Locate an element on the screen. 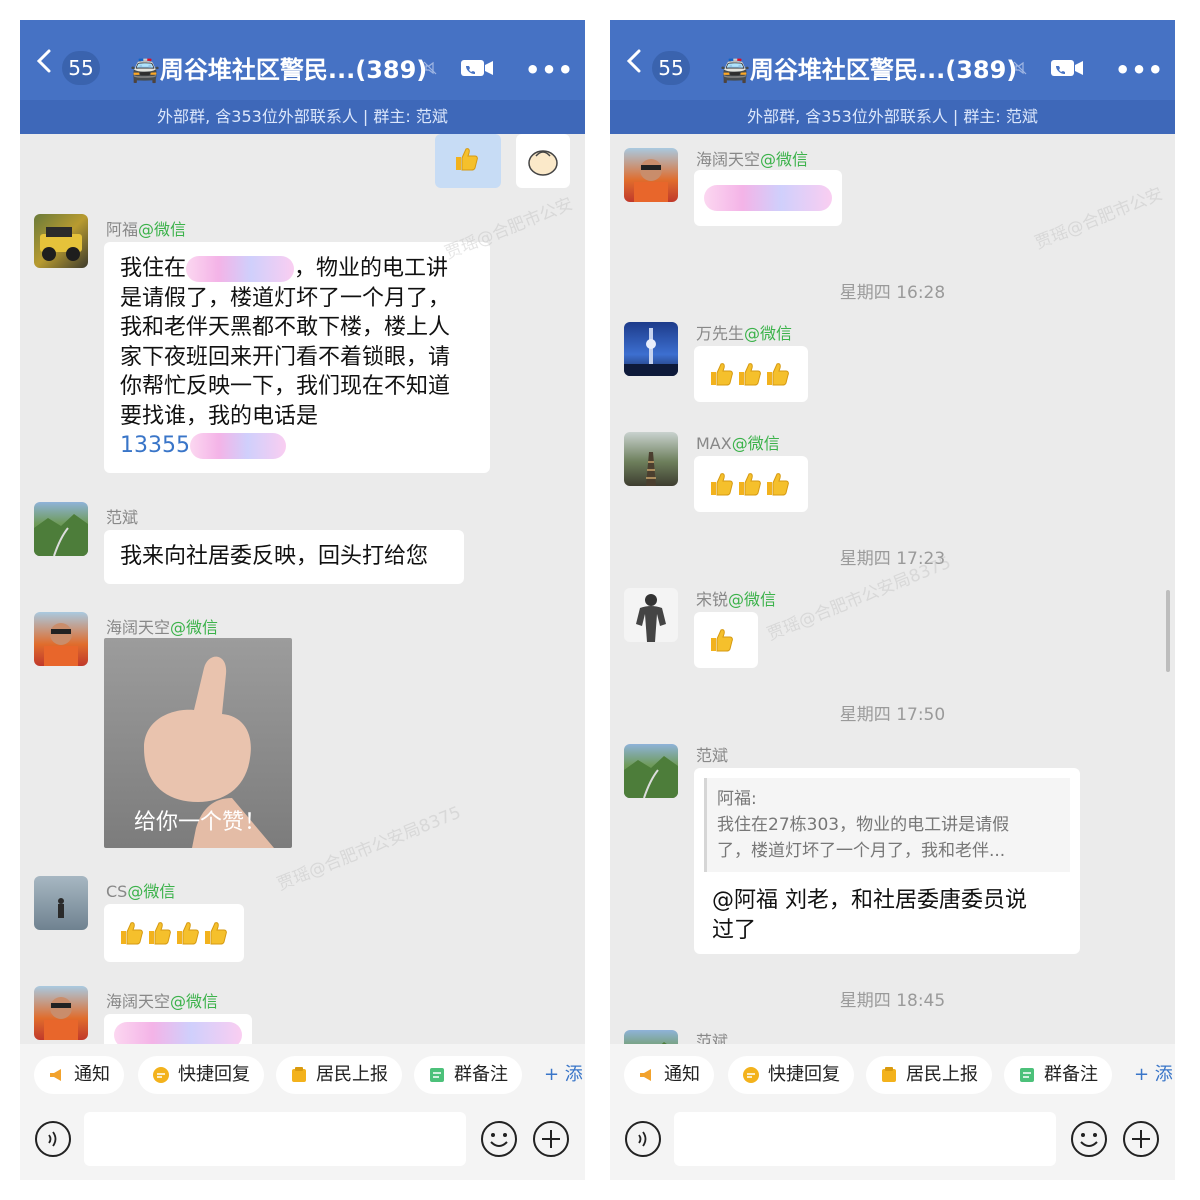 This screenshot has width=1200, height=1200. sender-name: 万先生@微信 is located at coordinates (744, 333).